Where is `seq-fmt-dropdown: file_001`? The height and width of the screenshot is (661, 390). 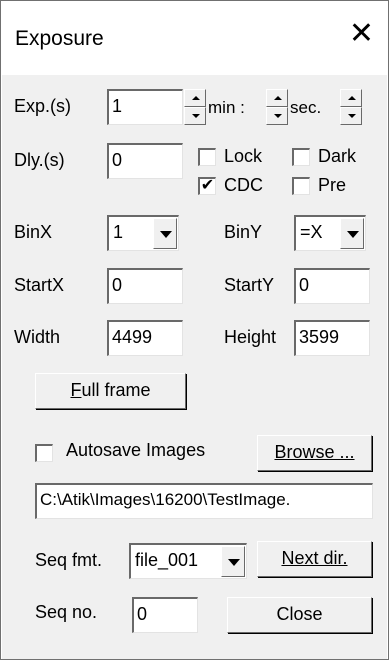
seq-fmt-dropdown: file_001 is located at coordinates (188, 561).